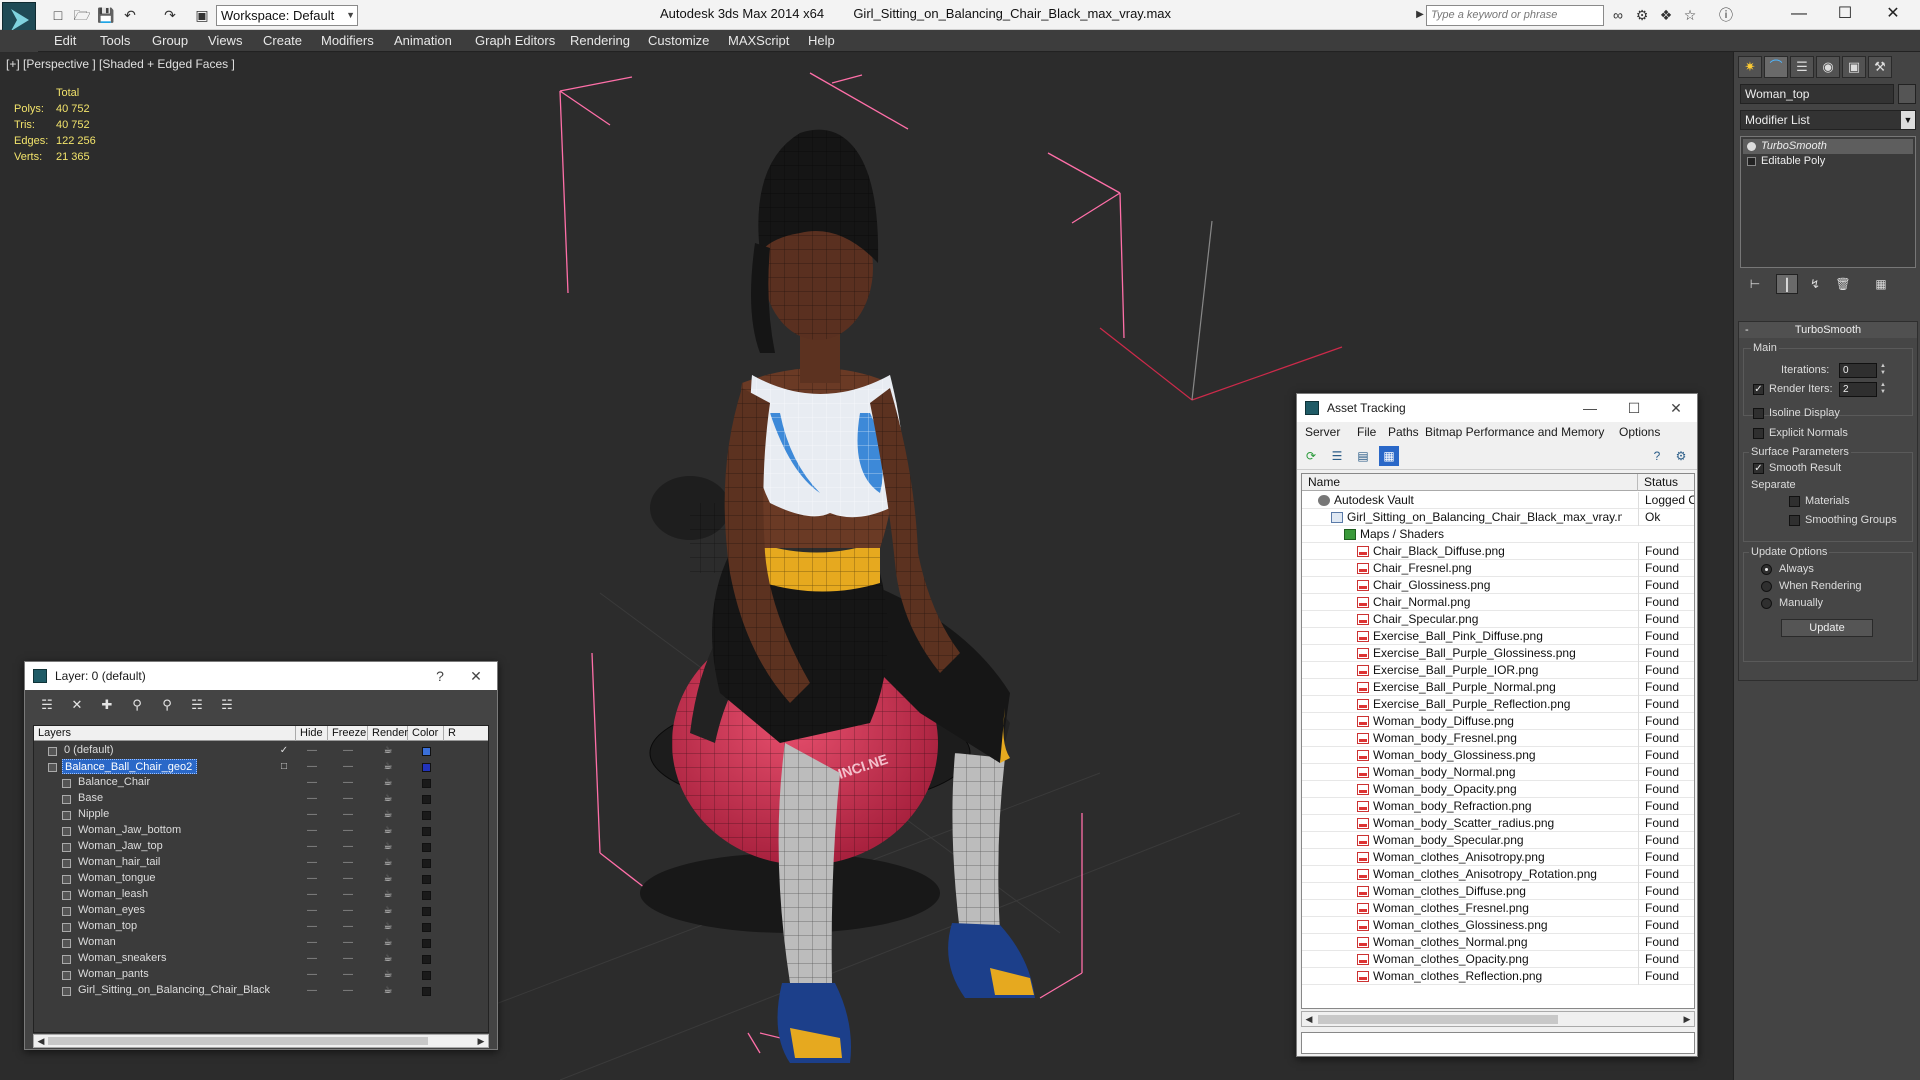  What do you see at coordinates (165, 733) in the screenshot?
I see `column-header-layers: Layers` at bounding box center [165, 733].